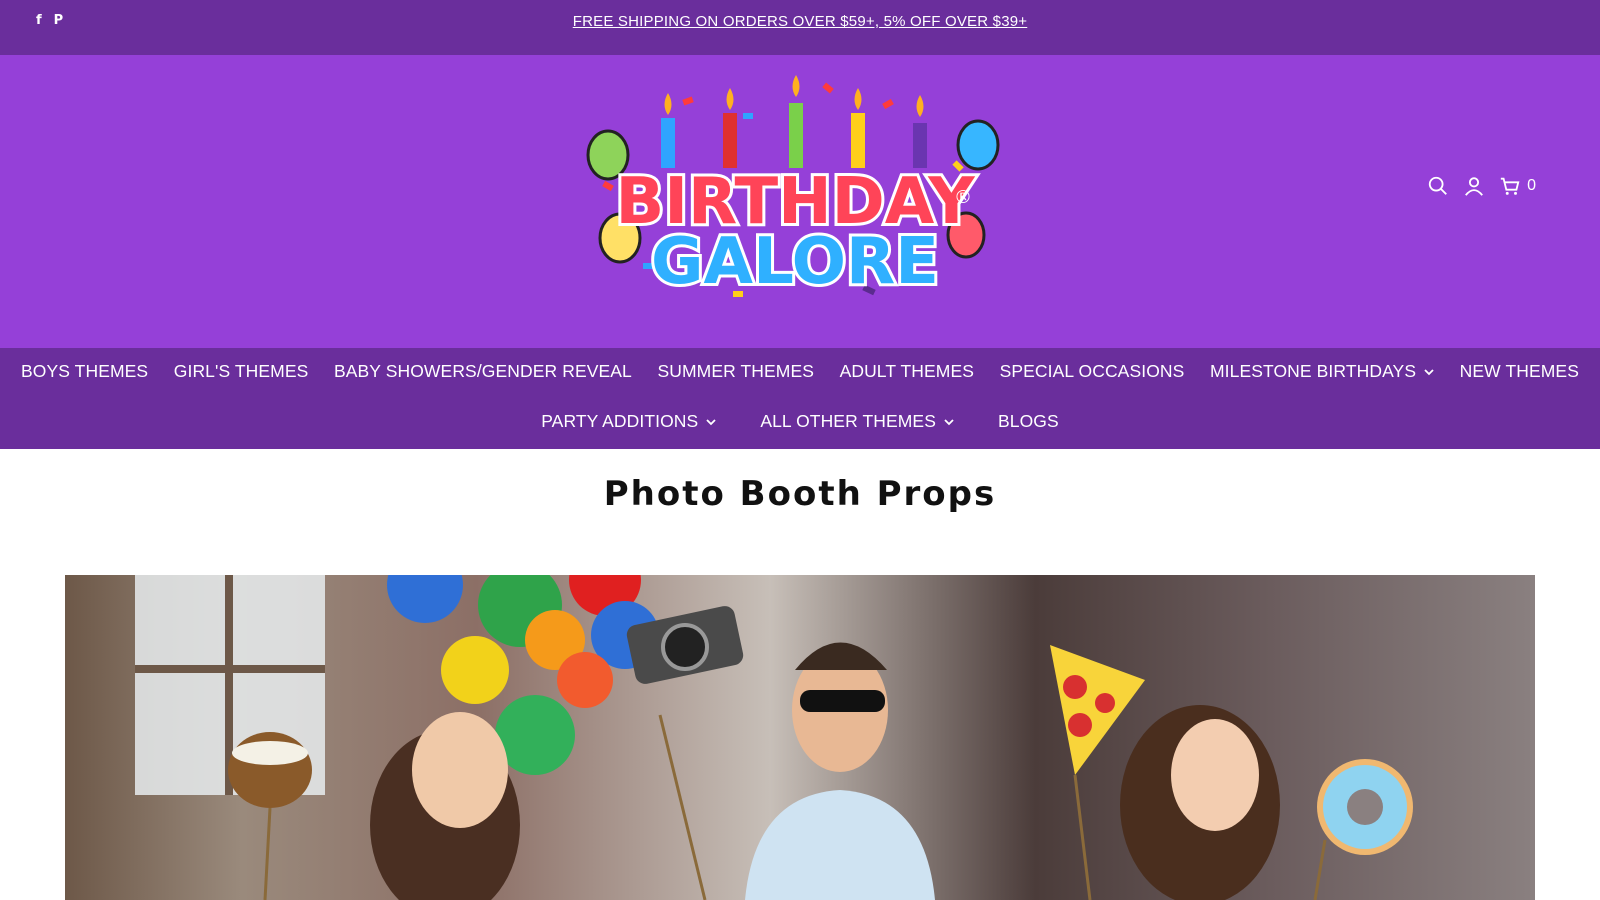  What do you see at coordinates (1322, 371) in the screenshot?
I see `nav-item-milestone-birthdays: MILESTONE BIRTHDAYS` at bounding box center [1322, 371].